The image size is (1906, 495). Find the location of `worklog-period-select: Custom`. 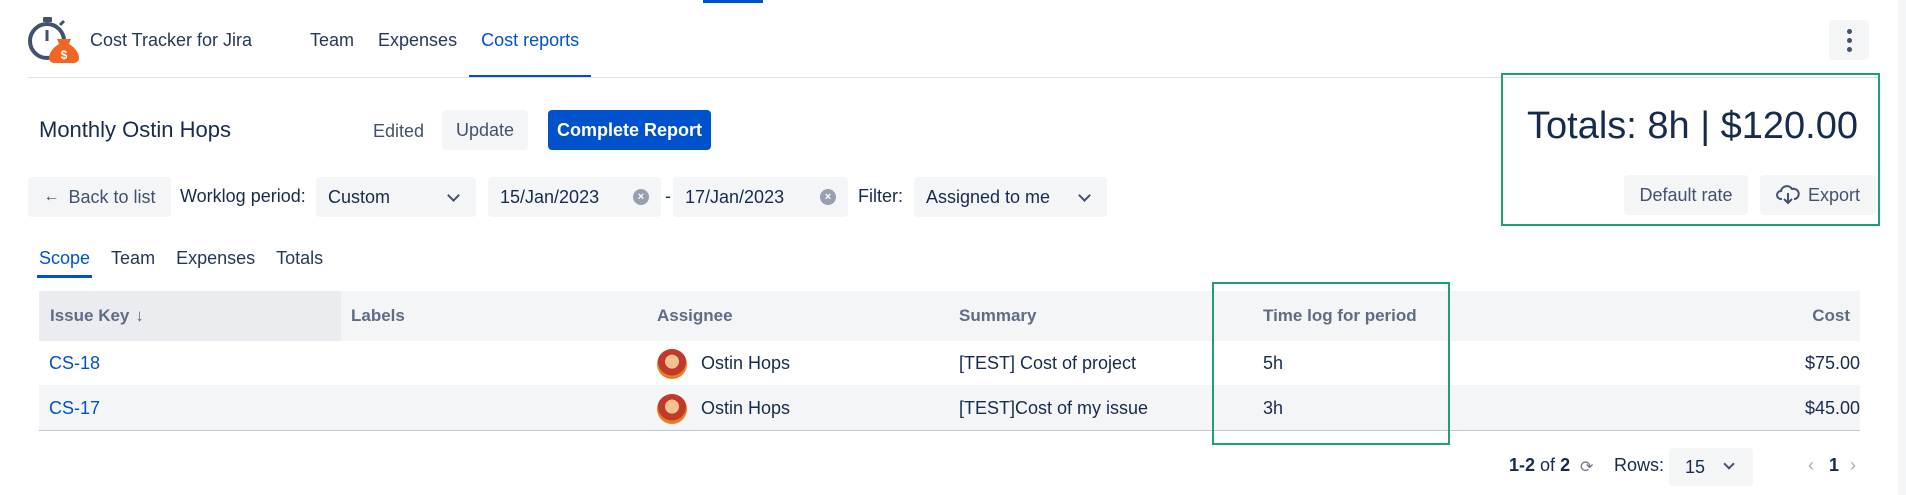

worklog-period-select: Custom is located at coordinates (396, 197).